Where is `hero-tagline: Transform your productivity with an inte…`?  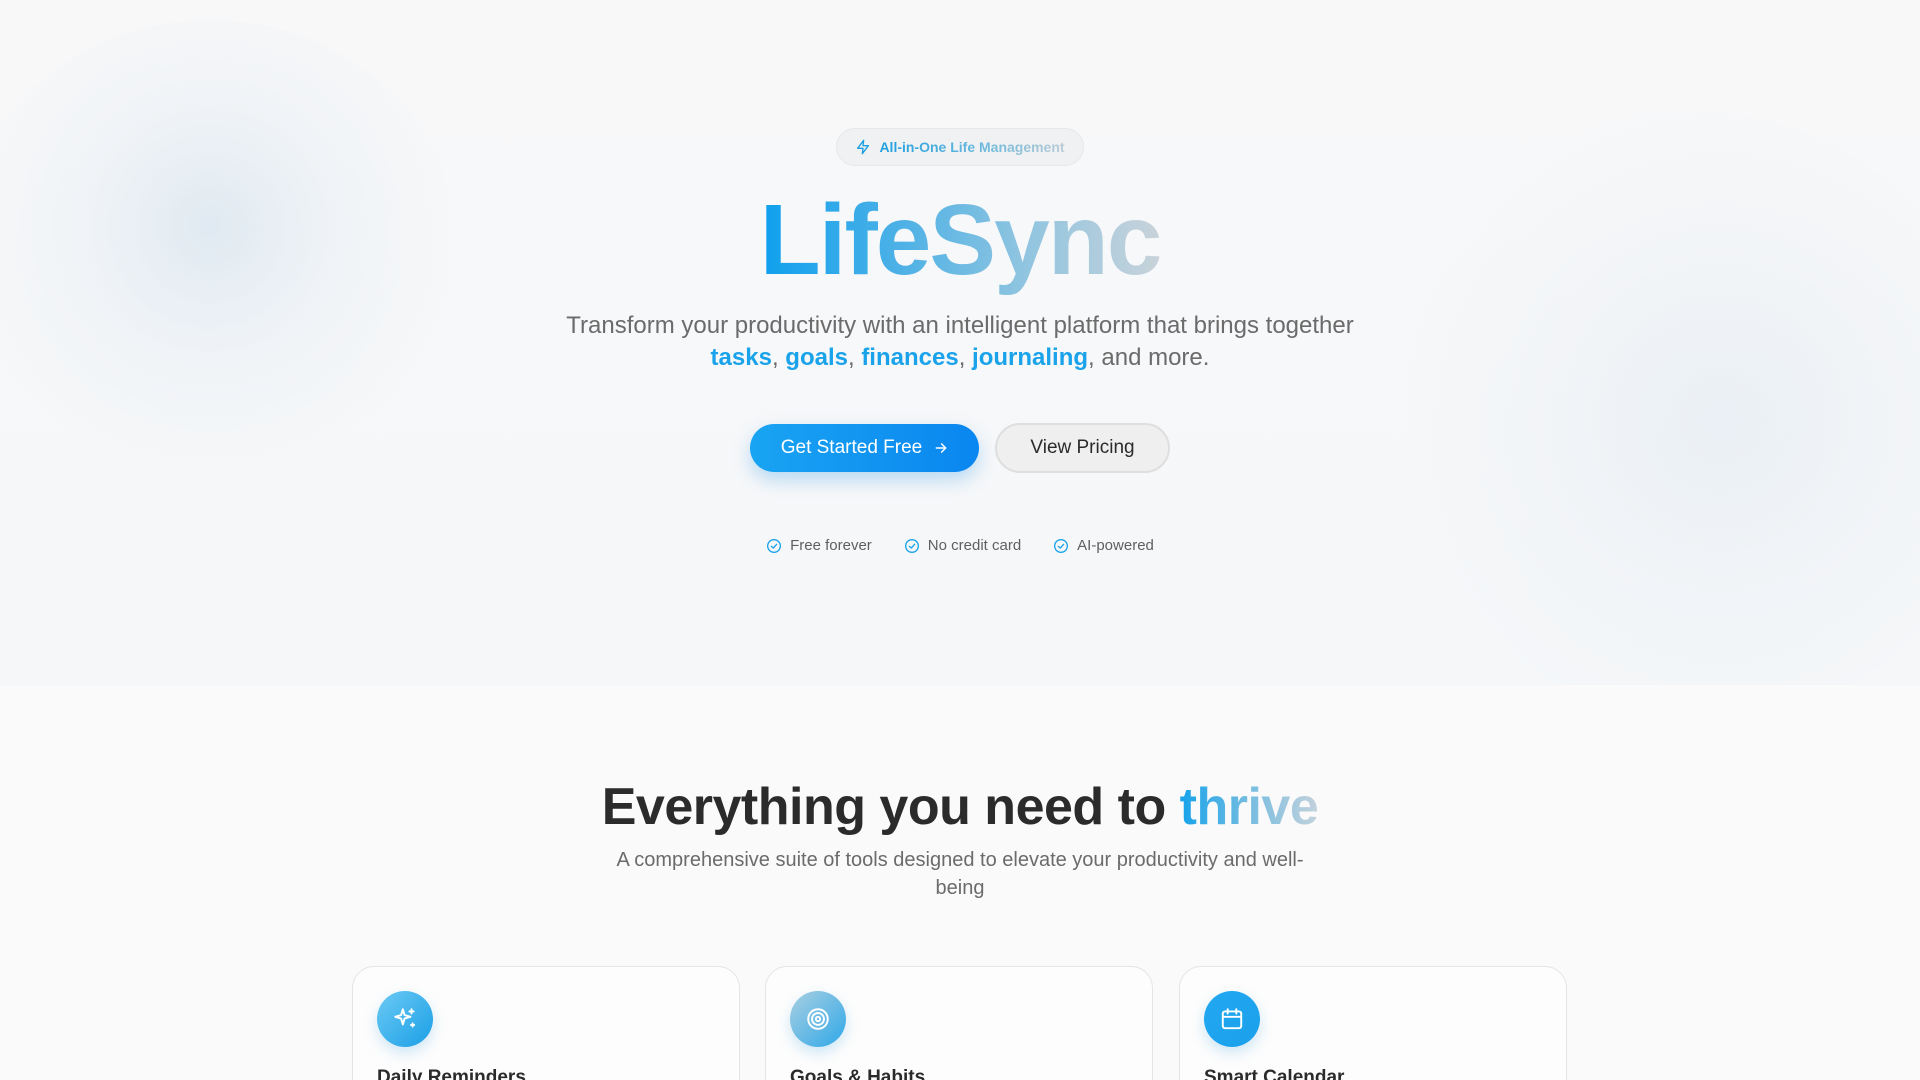
hero-tagline: Transform your productivity with an inte… is located at coordinates (960, 342).